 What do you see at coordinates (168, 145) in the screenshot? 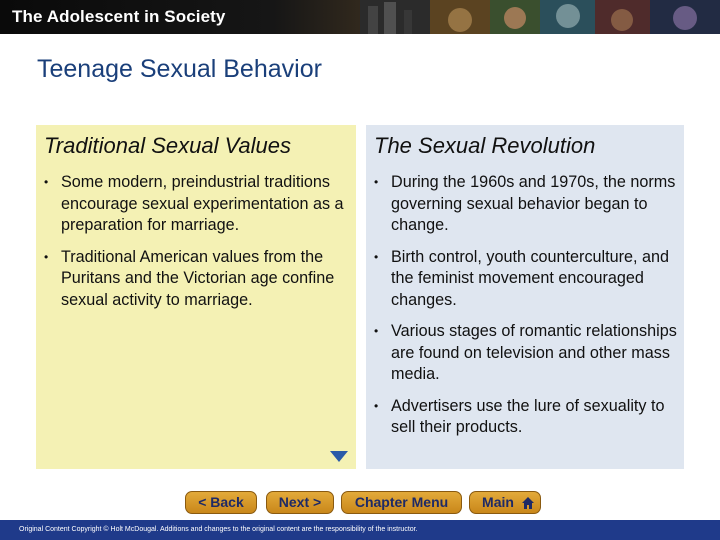
I see `panel-heading: Traditional Sexual Values` at bounding box center [168, 145].